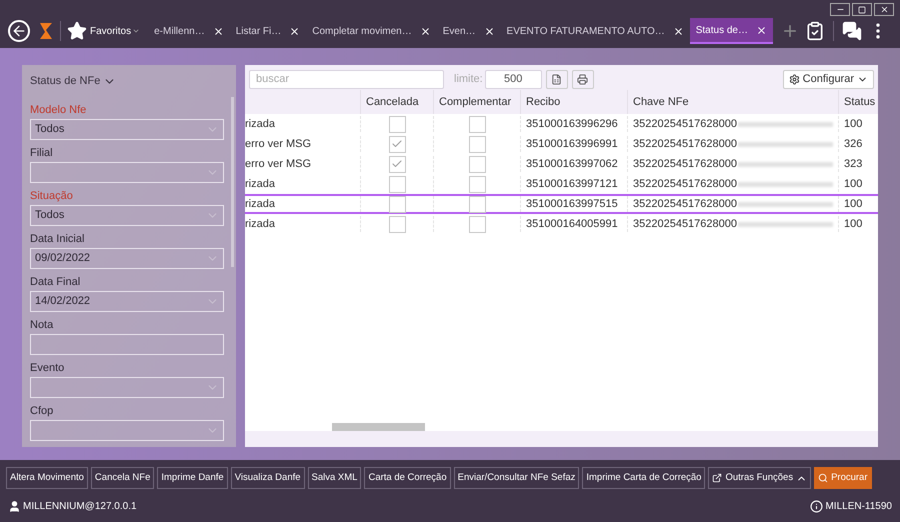  What do you see at coordinates (573, 204) in the screenshot?
I see `table-cell: 351000163997515` at bounding box center [573, 204].